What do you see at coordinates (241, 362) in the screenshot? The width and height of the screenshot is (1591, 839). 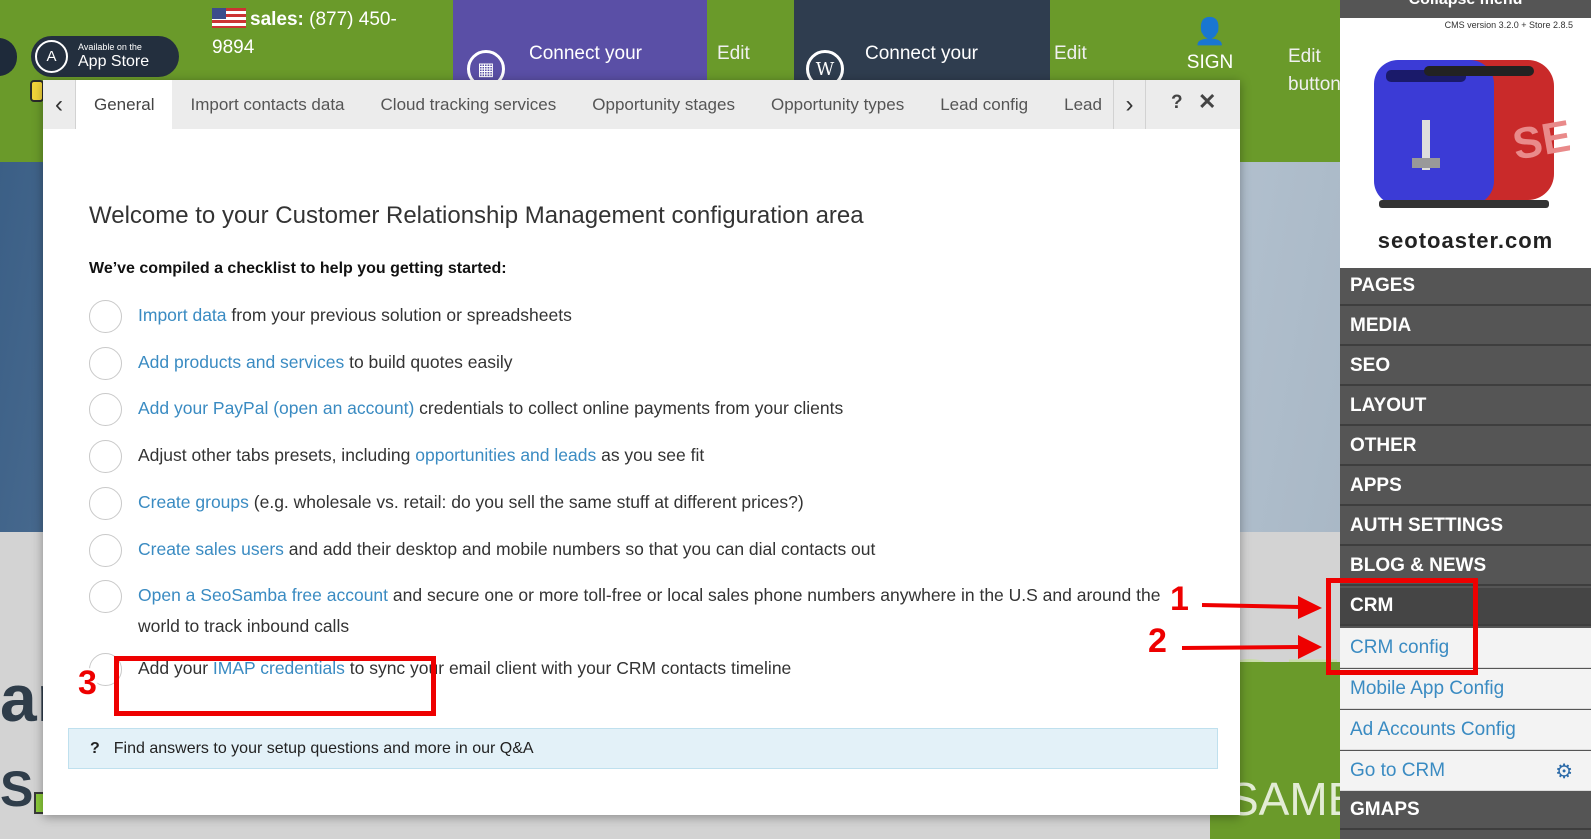 I see `add-products-link: Add products and services` at bounding box center [241, 362].